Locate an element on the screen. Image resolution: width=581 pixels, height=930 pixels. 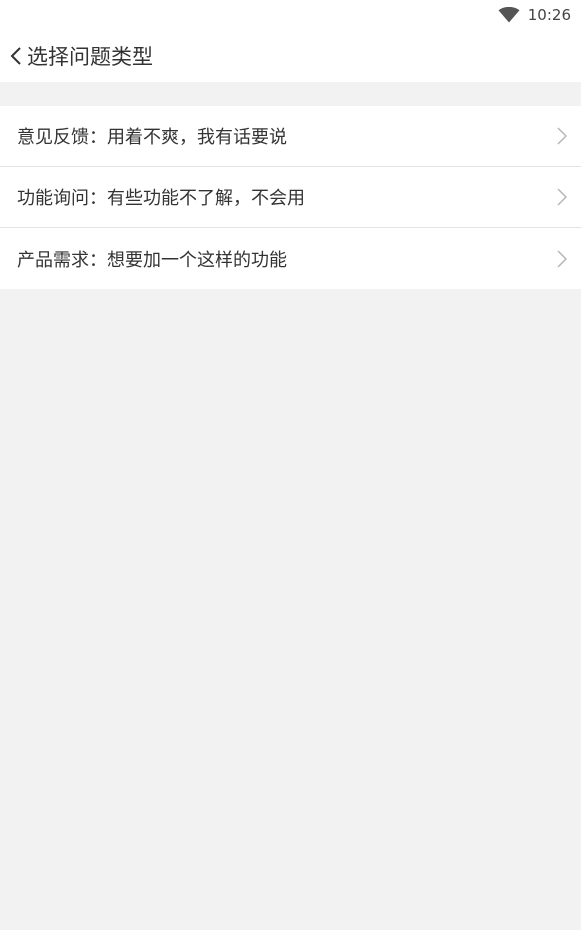
status-bar: 10:26 is located at coordinates (290, 15).